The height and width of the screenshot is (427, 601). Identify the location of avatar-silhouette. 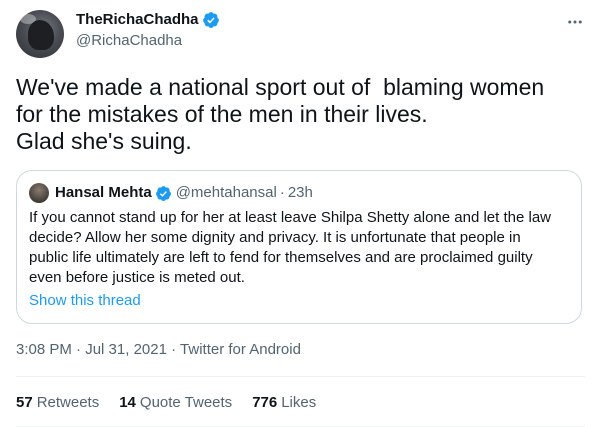
(41, 35).